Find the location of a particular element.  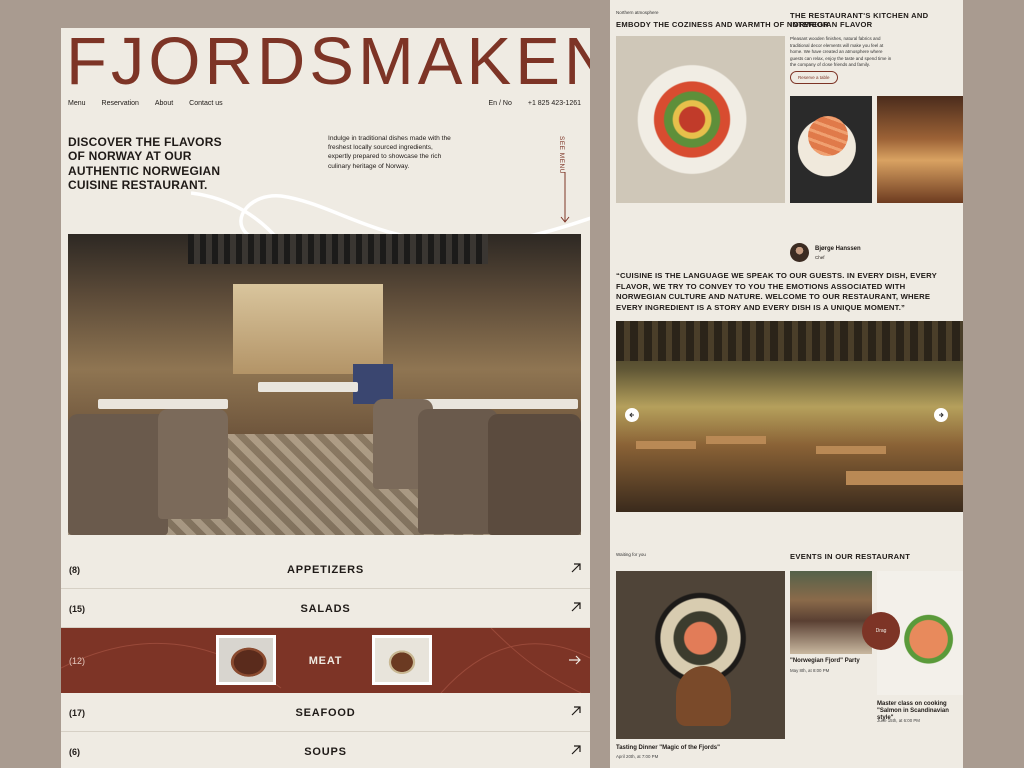

steak-thumbnail is located at coordinates (402, 660).